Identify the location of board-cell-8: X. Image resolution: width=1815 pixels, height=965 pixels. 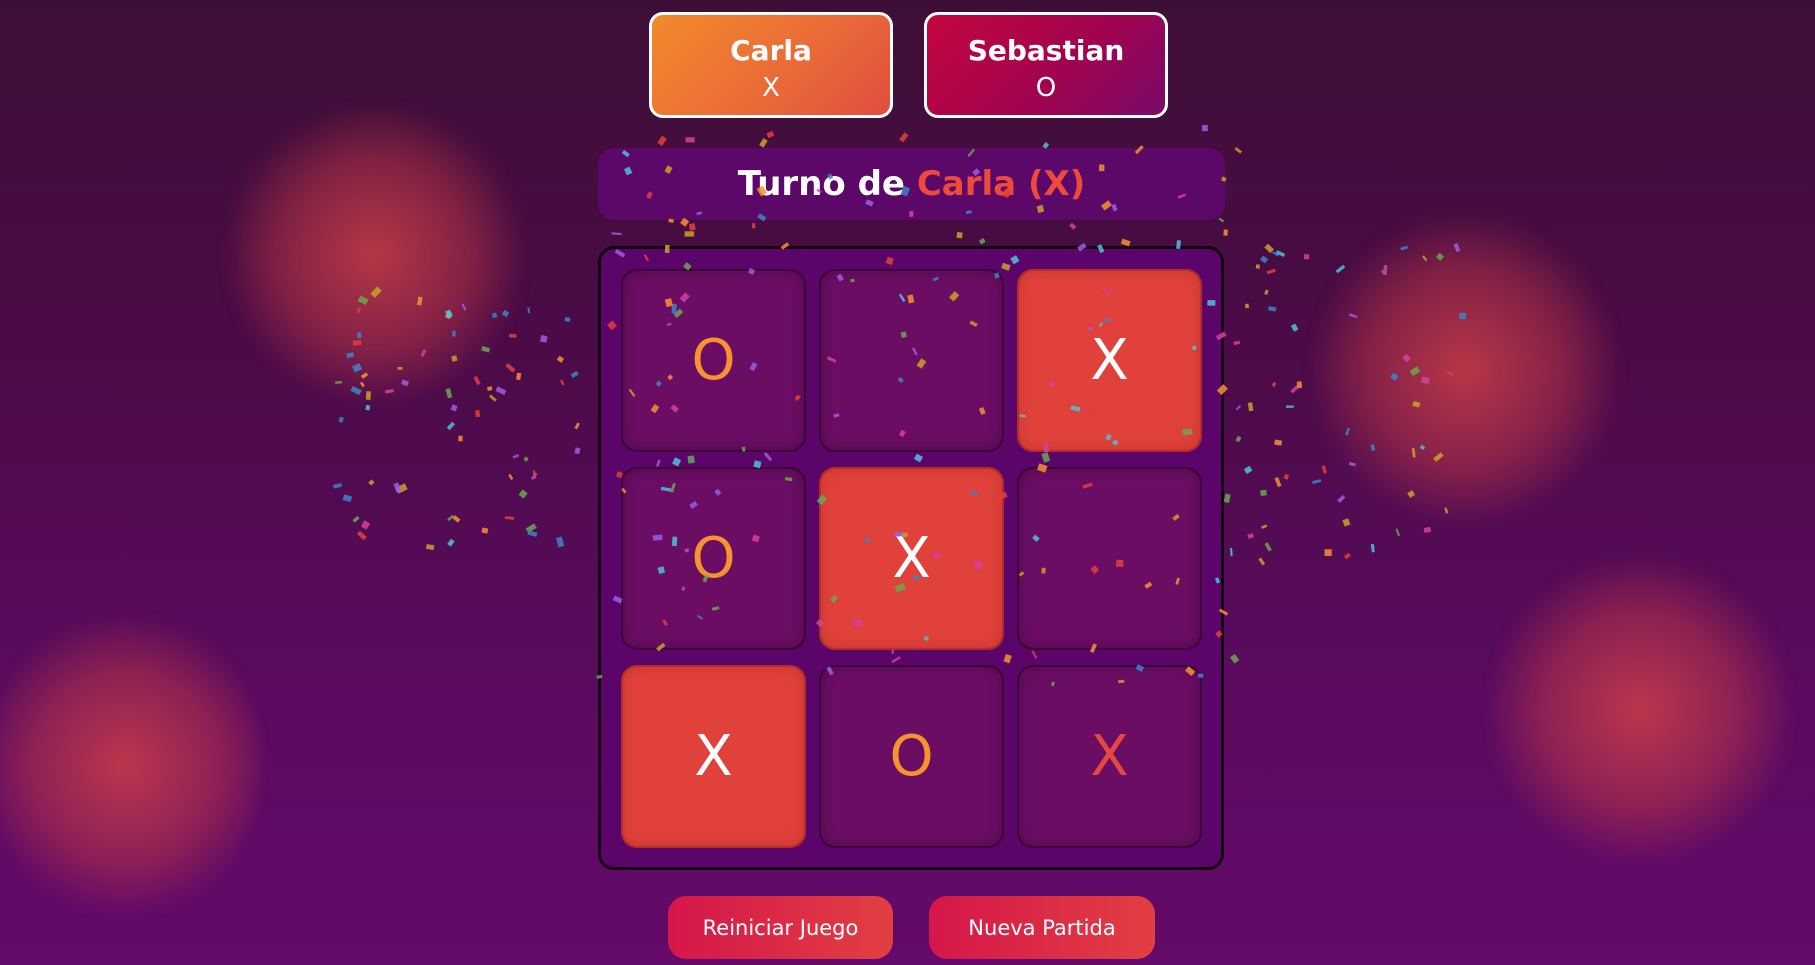
(1109, 756).